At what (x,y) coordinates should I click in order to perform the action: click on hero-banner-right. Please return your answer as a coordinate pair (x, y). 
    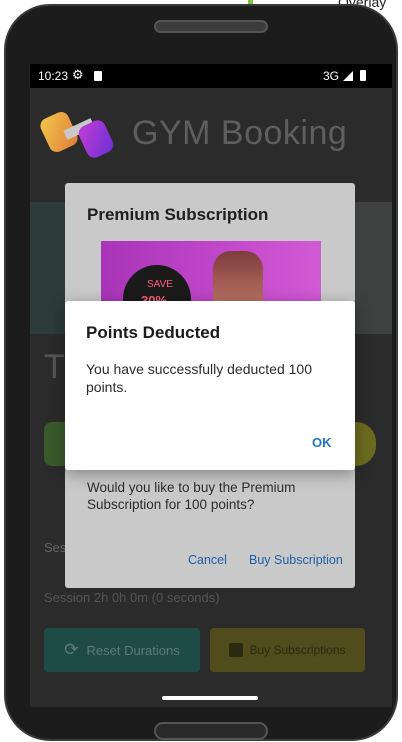
    Looking at the image, I should click on (374, 268).